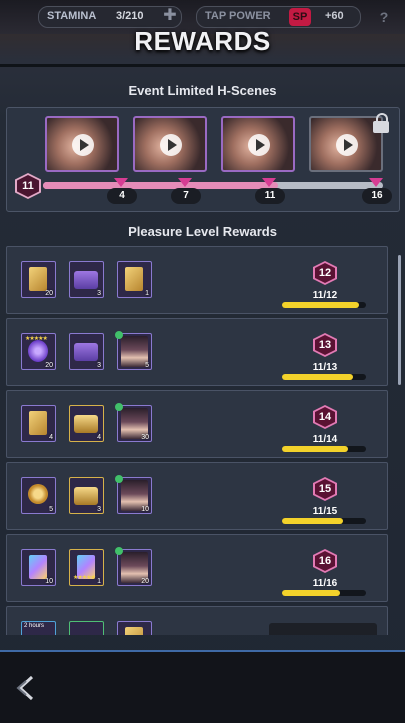 This screenshot has height=723, width=405. What do you see at coordinates (197, 620) in the screenshot?
I see `reward-row-partial: 2 hours` at bounding box center [197, 620].